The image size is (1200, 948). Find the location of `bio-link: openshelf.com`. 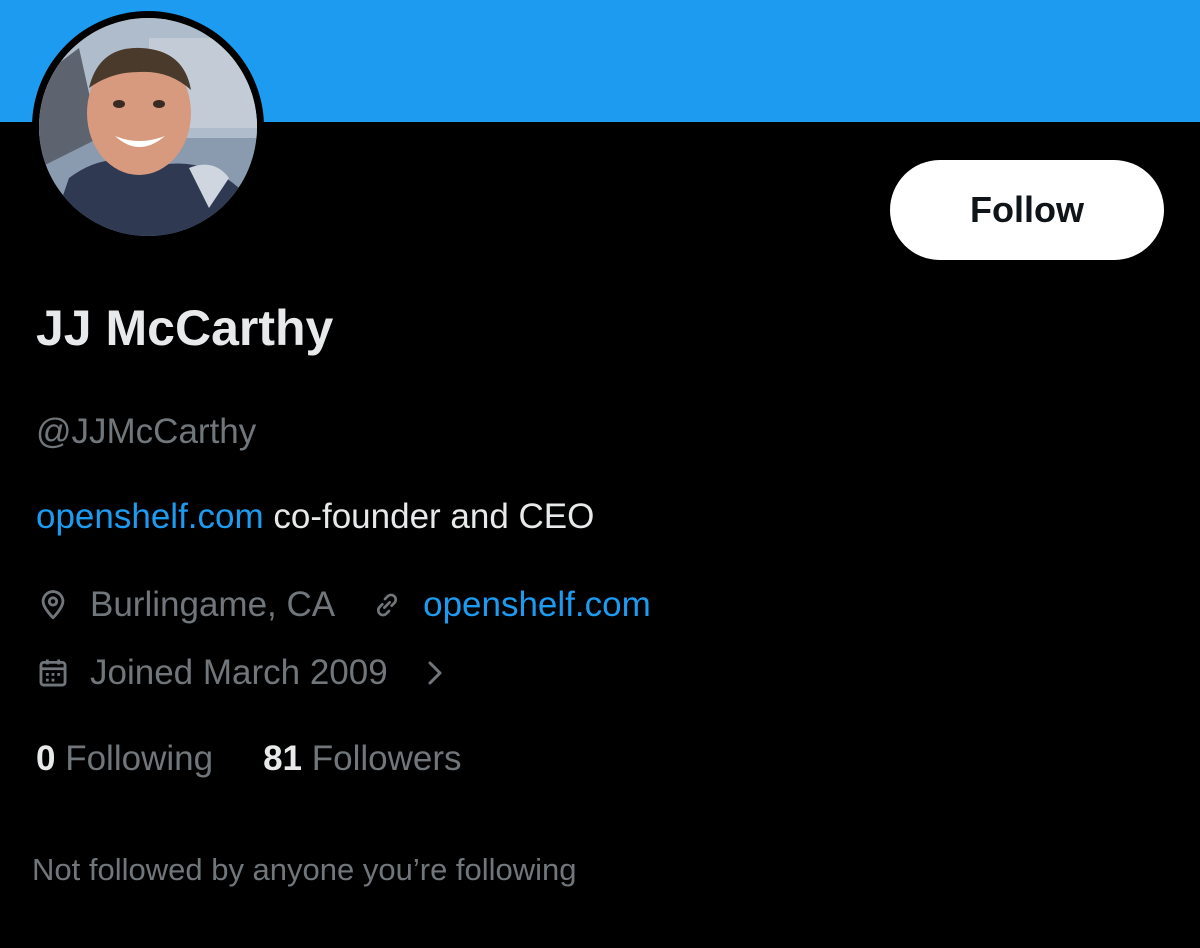

bio-link: openshelf.com is located at coordinates (150, 516).